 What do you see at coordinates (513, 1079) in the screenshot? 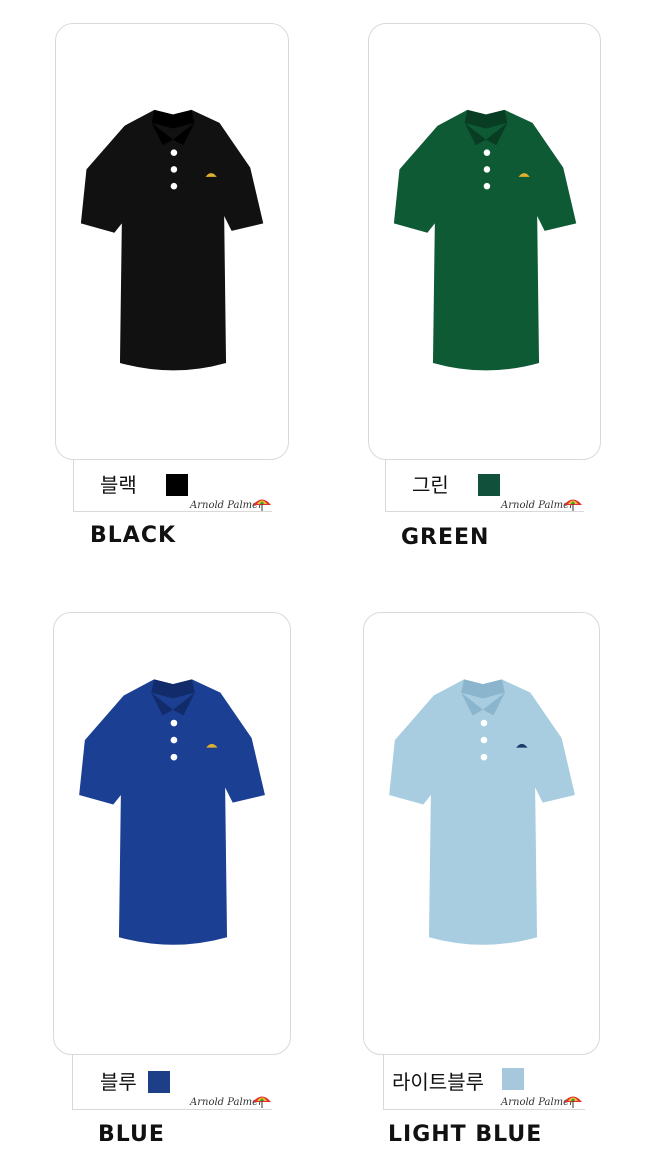
I see `color-swatch-light-blue` at bounding box center [513, 1079].